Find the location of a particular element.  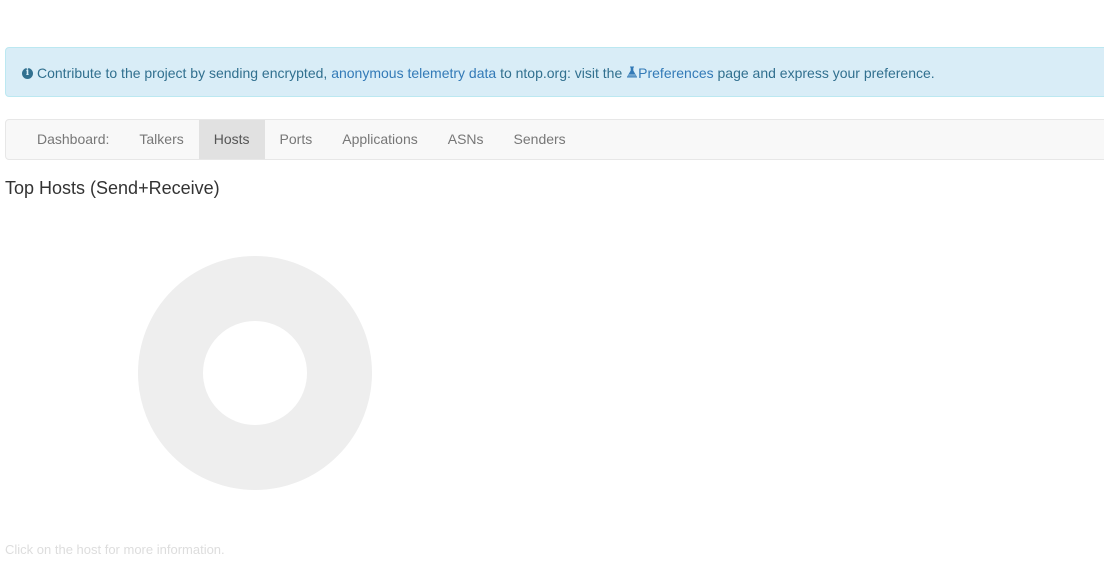

donut-empty-ring is located at coordinates (255, 373).